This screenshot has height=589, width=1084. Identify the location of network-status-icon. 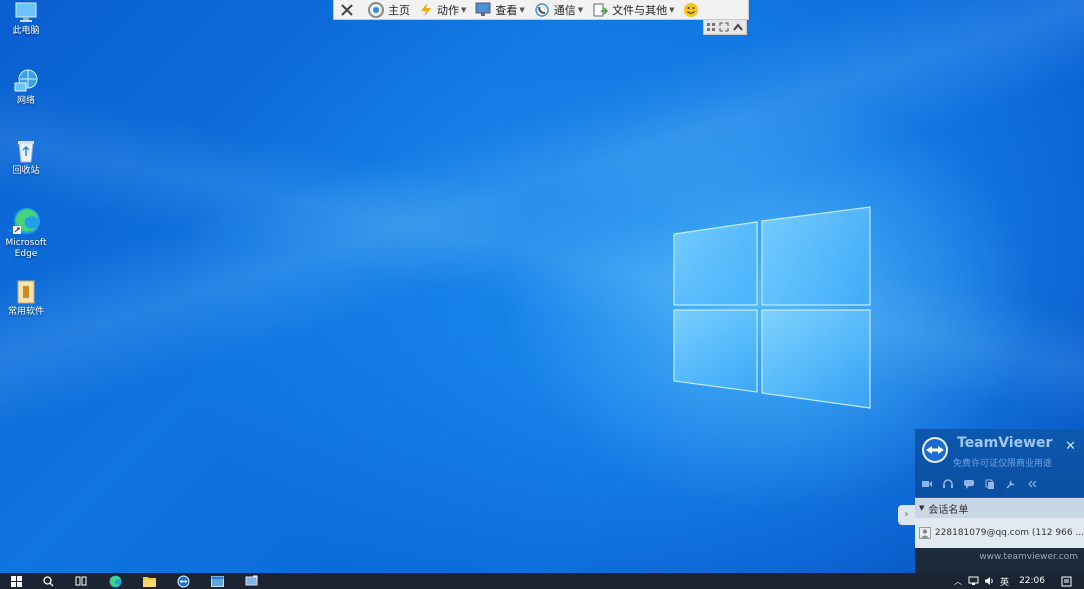
(973, 581).